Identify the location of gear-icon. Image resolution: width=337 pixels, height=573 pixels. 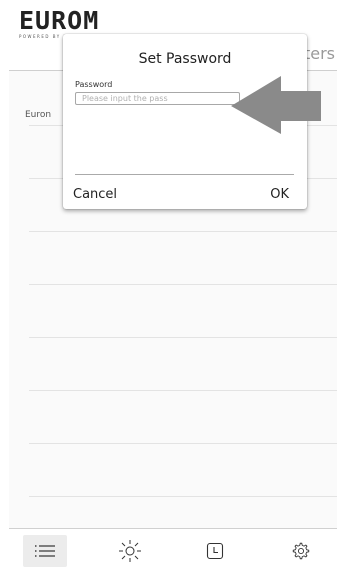
(301, 551).